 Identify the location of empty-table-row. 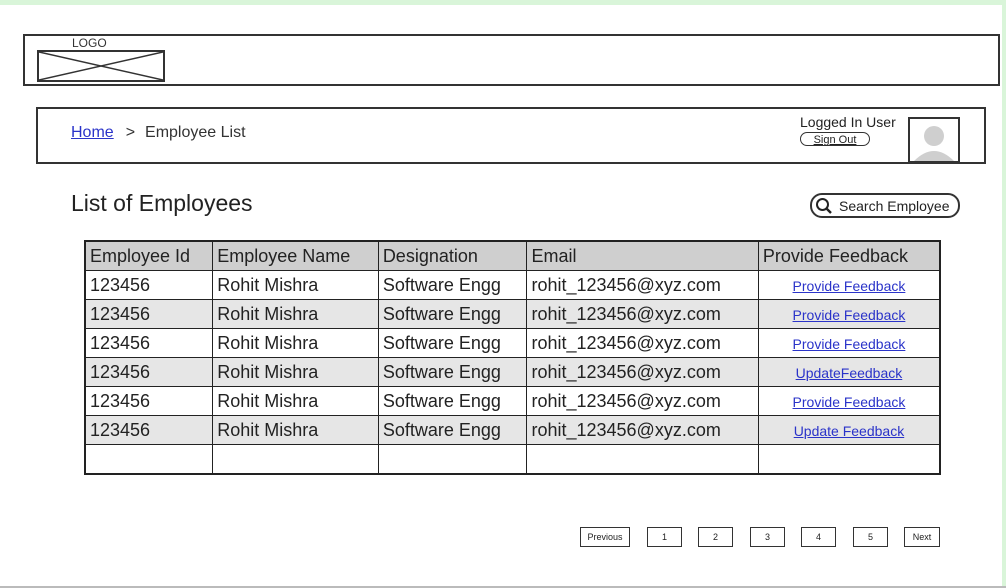
(512, 459).